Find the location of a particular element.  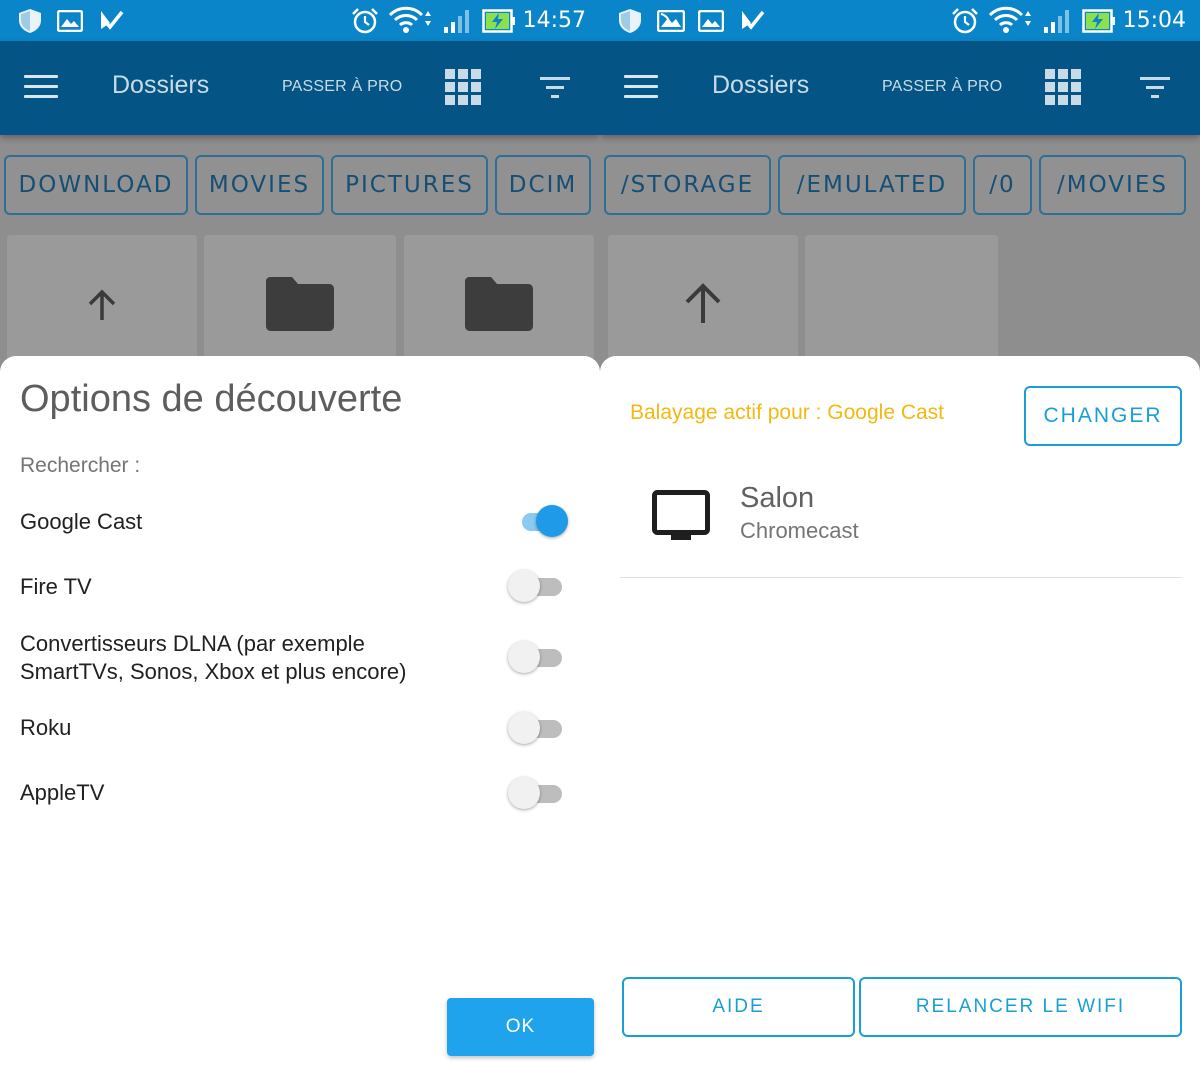

breadcrumb-storage: /STORAGE is located at coordinates (687, 185).